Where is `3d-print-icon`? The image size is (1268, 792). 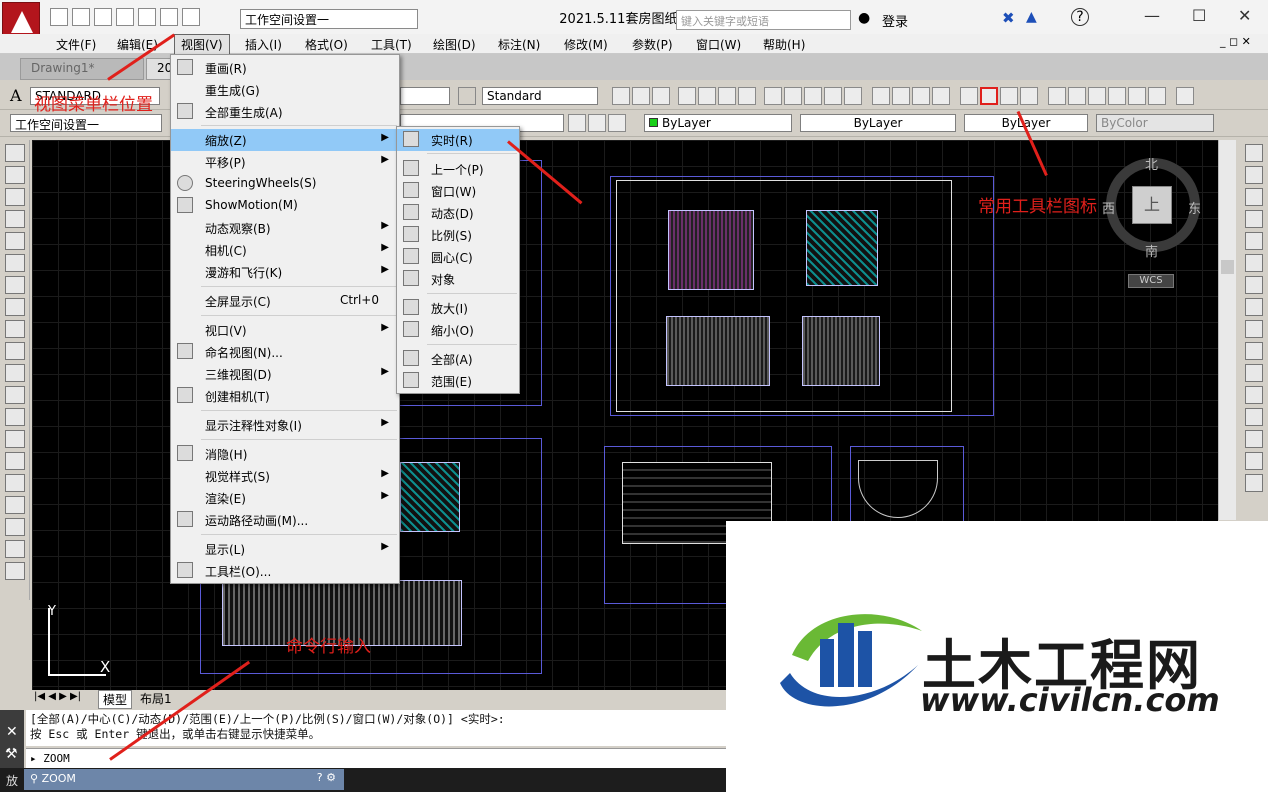
3d-print-icon is located at coordinates (747, 96).